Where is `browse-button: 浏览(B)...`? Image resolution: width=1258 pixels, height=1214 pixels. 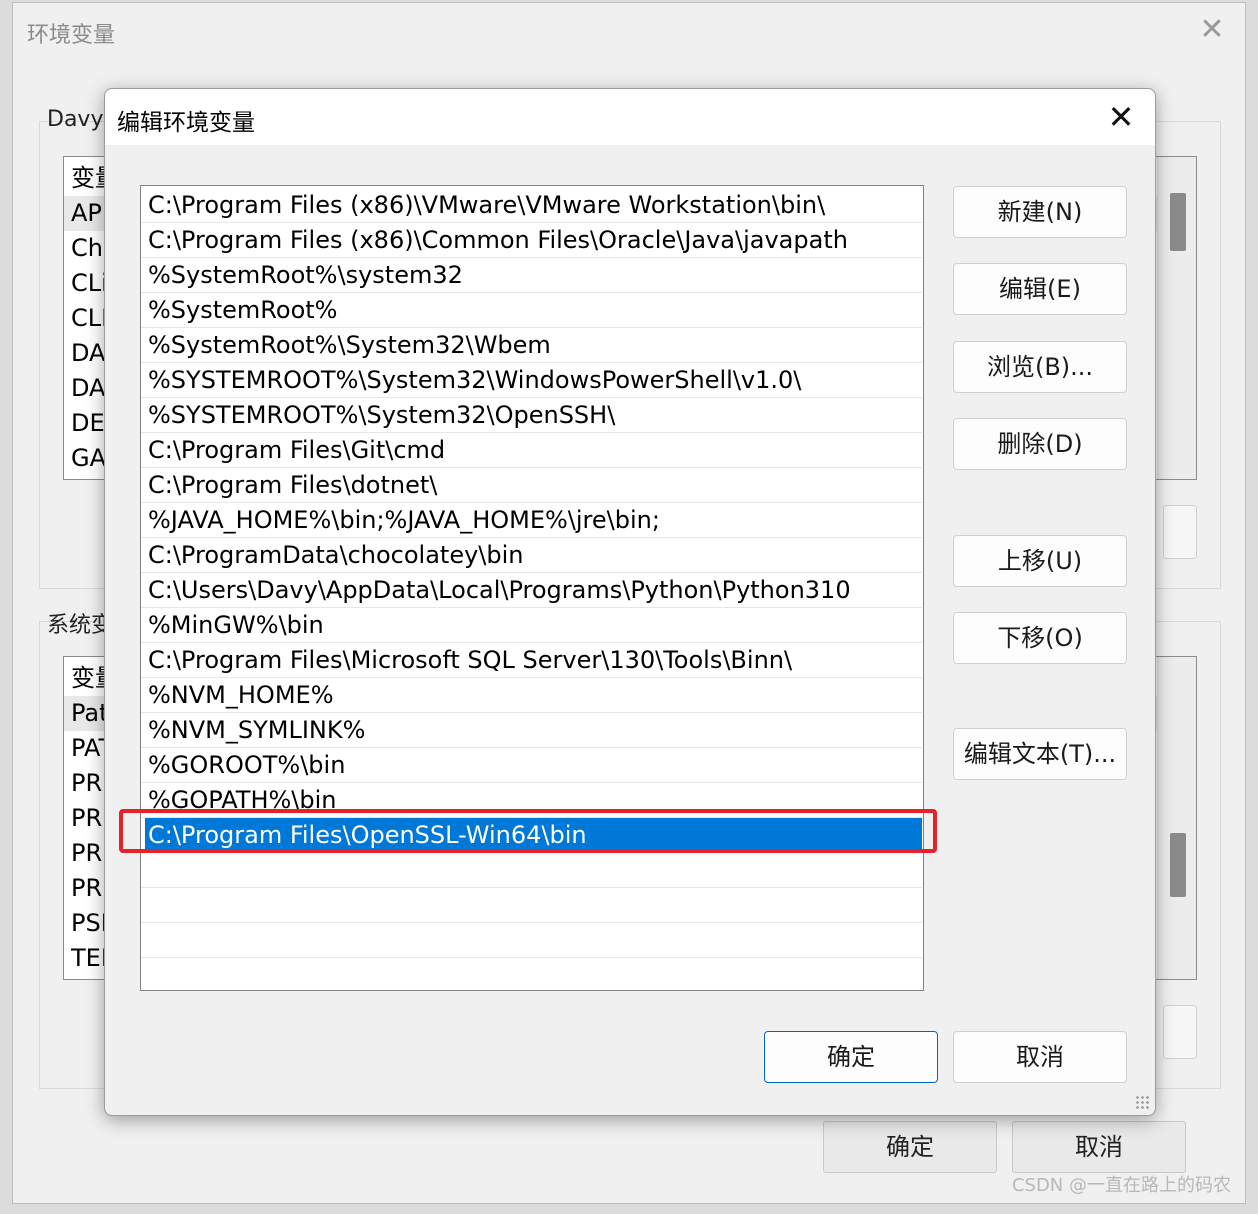 browse-button: 浏览(B)... is located at coordinates (1040, 367).